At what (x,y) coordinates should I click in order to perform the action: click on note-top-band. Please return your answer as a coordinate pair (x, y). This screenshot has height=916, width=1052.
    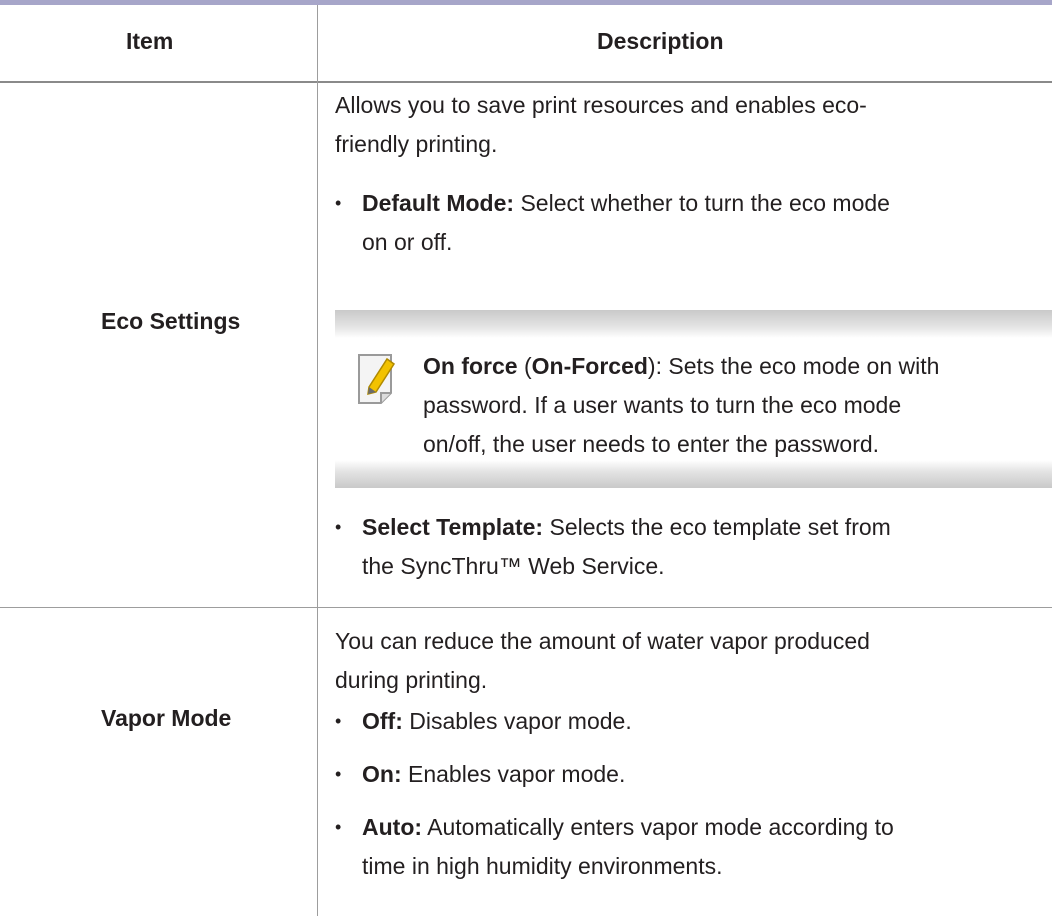
    Looking at the image, I should click on (693, 324).